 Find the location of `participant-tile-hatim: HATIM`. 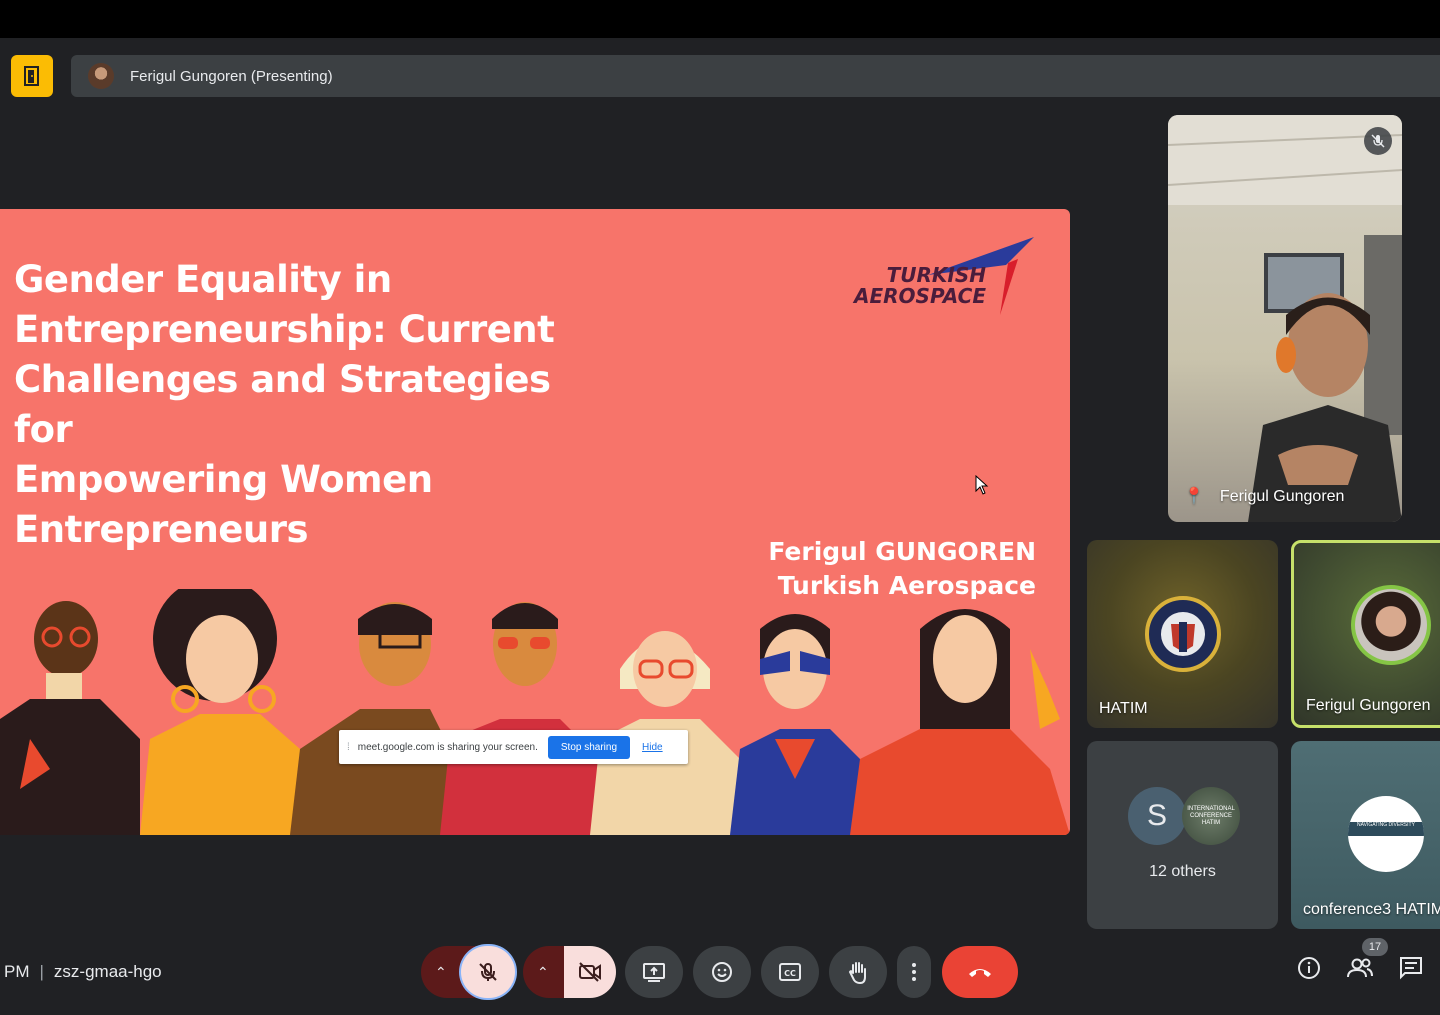

participant-tile-hatim: HATIM is located at coordinates (1182, 634).